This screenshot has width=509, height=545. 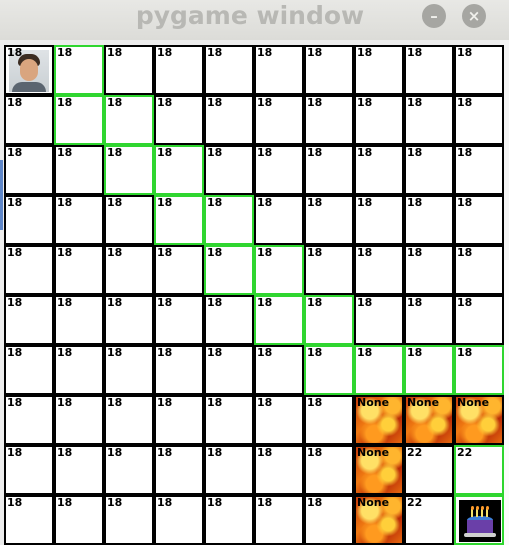 What do you see at coordinates (434, 16) in the screenshot?
I see `minimize-button: –` at bounding box center [434, 16].